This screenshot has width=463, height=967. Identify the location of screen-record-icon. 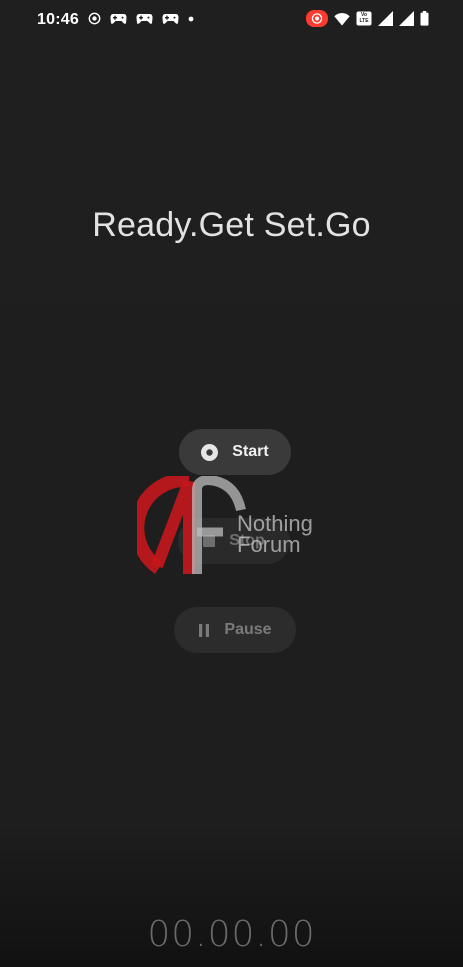
(317, 18).